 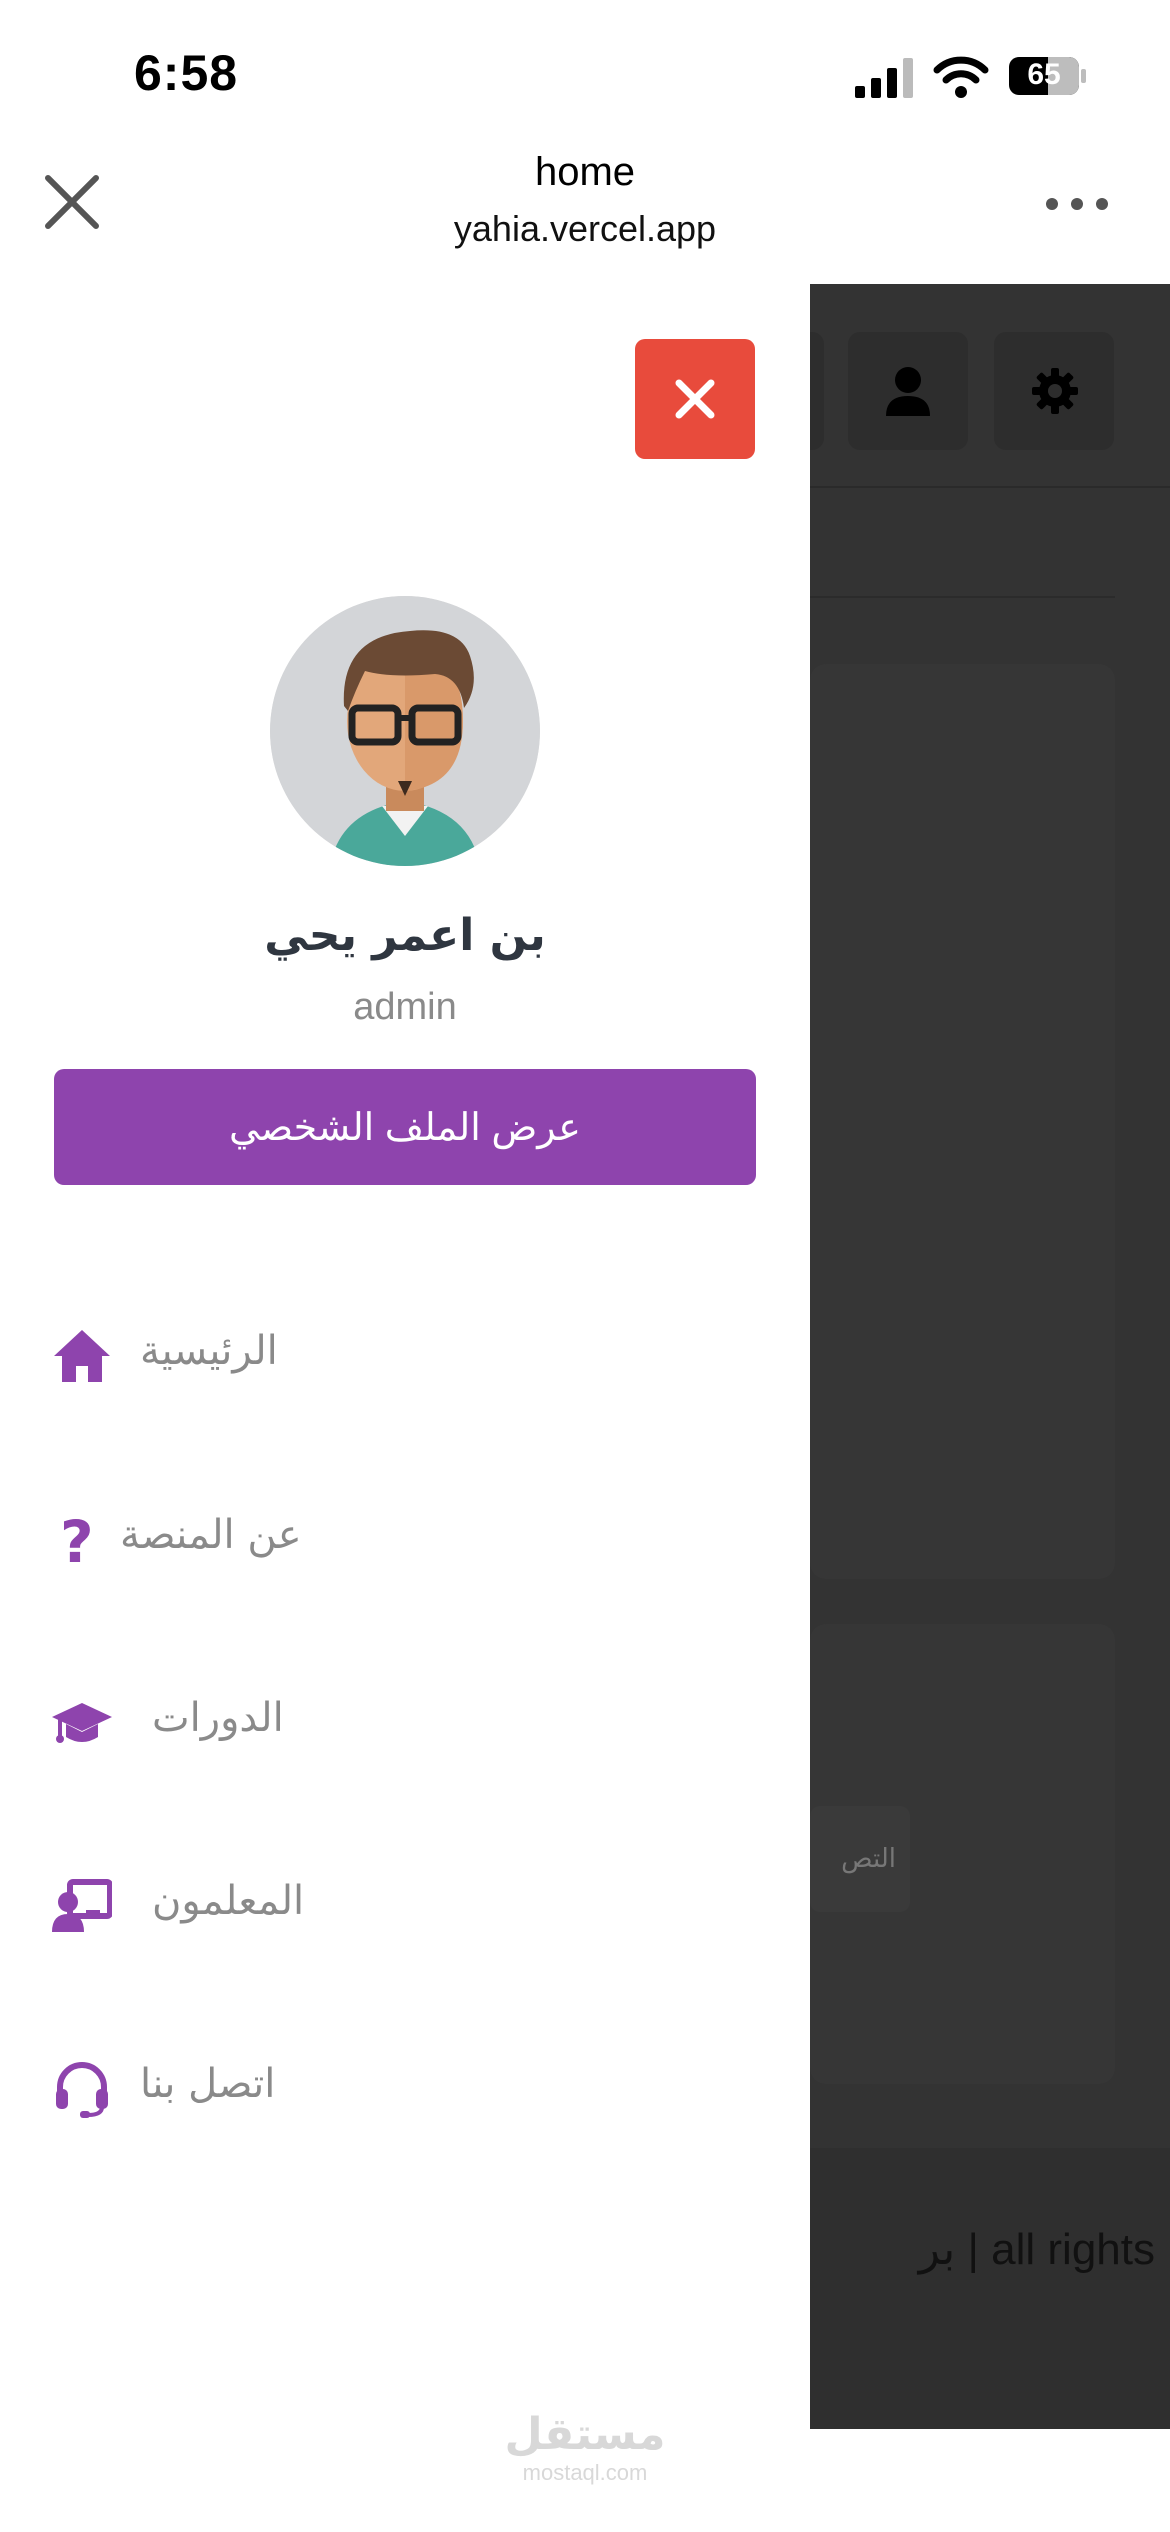 What do you see at coordinates (1044, 74) in the screenshot?
I see `battery-level: 65` at bounding box center [1044, 74].